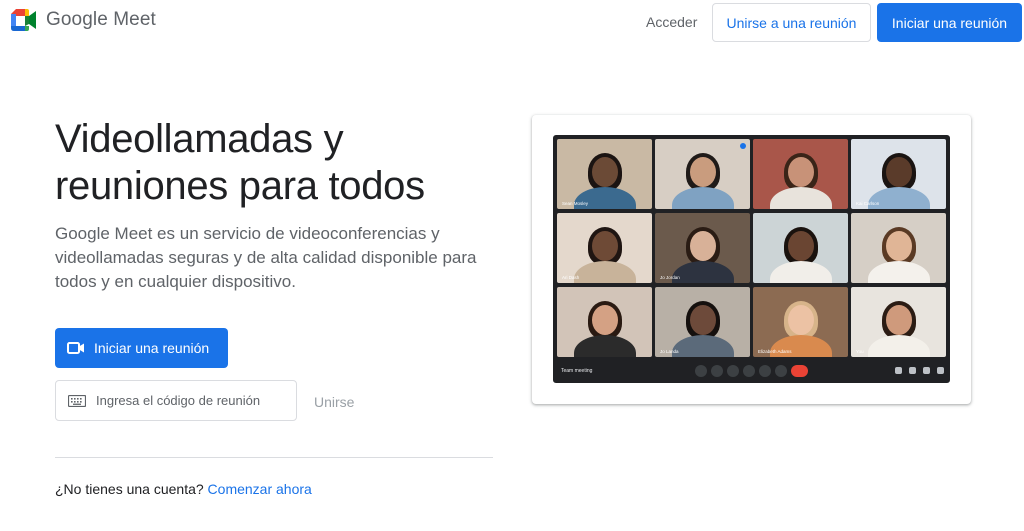  I want to click on activities-icon, so click(940, 370).